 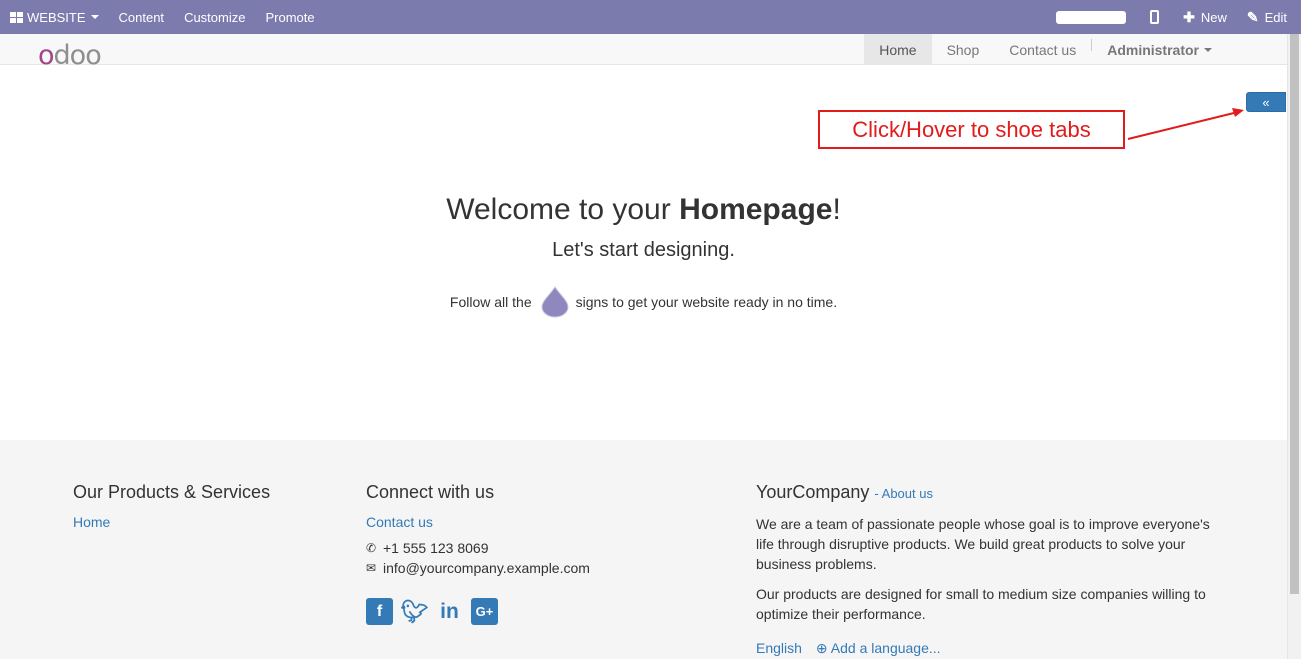 I want to click on odoo-logo: odoo, so click(x=70, y=55).